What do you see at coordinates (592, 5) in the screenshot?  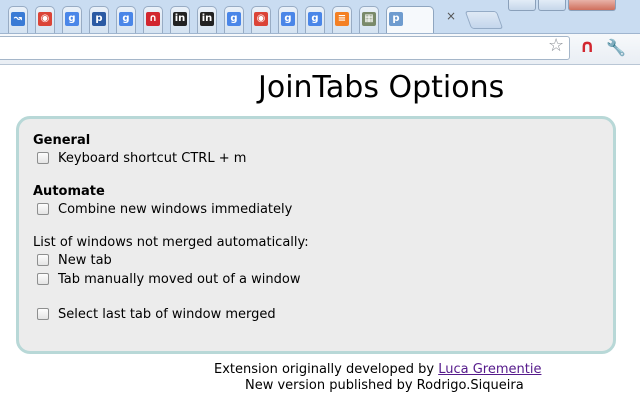 I see `close-window-button` at bounding box center [592, 5].